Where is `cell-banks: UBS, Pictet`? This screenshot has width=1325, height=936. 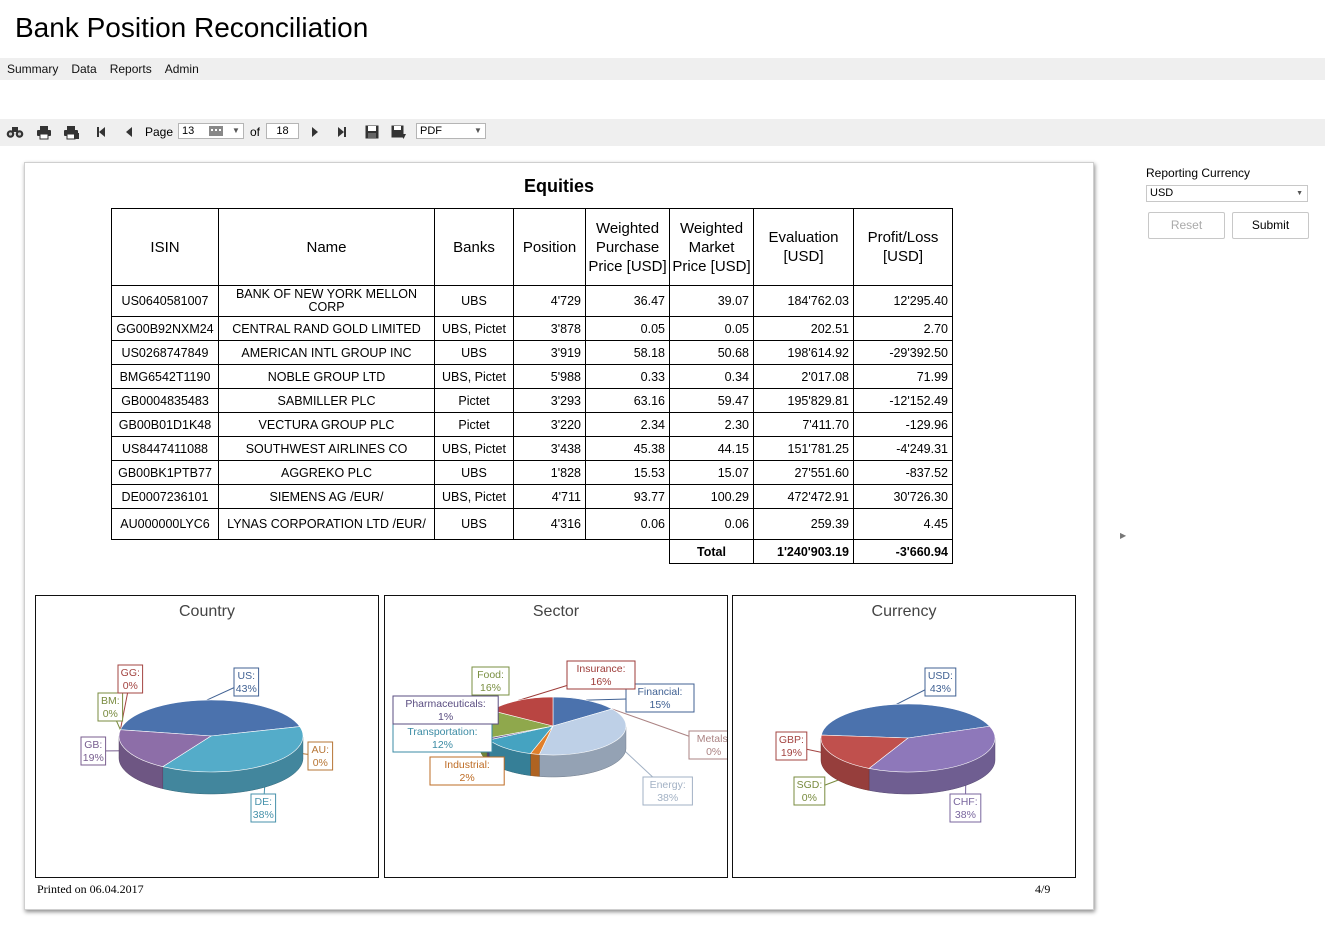 cell-banks: UBS, Pictet is located at coordinates (474, 448).